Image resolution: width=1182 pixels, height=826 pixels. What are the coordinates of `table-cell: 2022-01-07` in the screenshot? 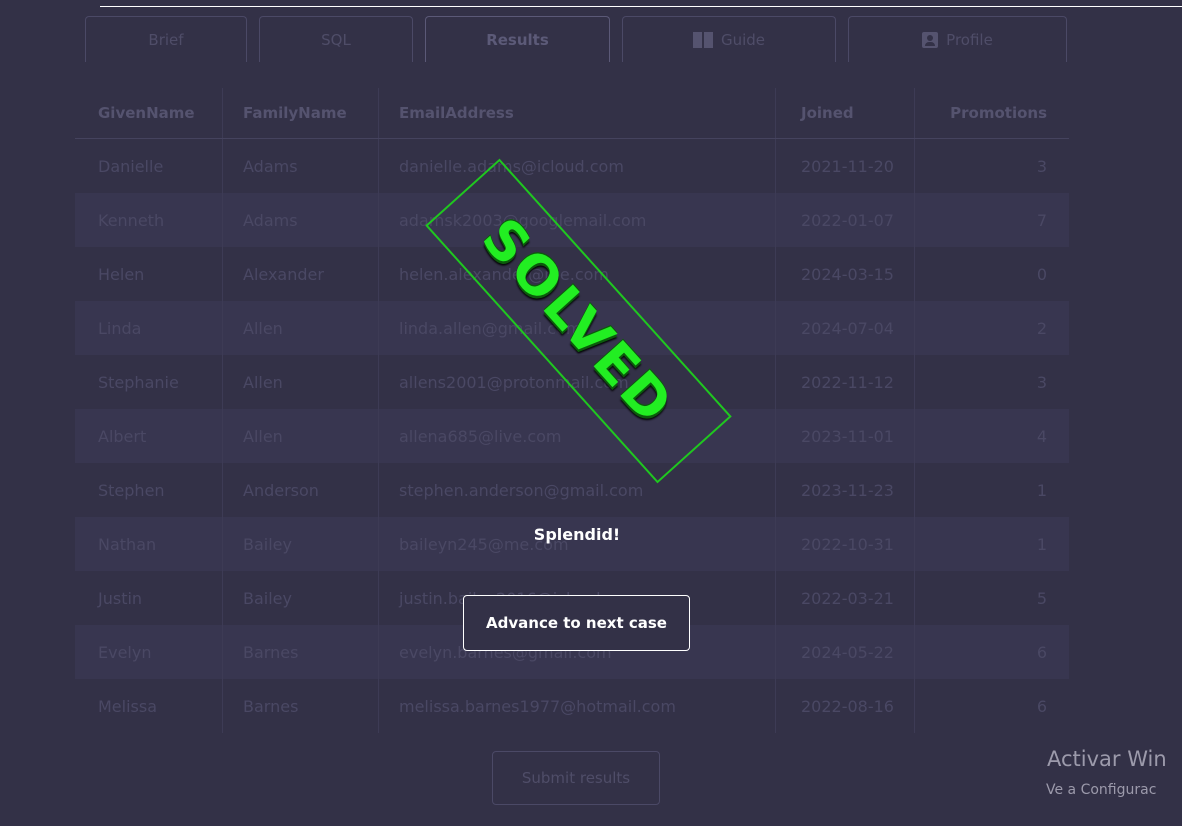 It's located at (844, 220).